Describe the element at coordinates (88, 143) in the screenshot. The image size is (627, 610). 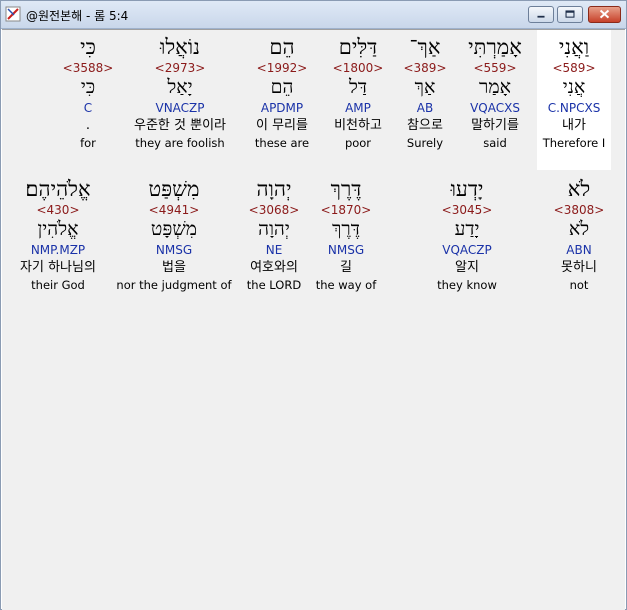
I see `english-gloss: for` at that location.